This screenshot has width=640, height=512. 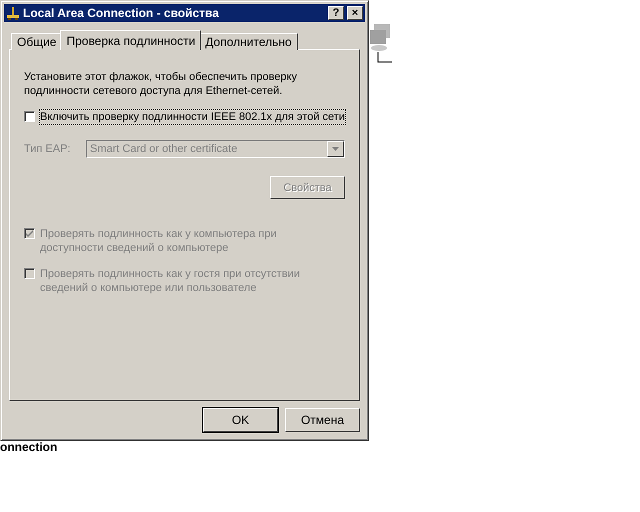 I want to click on help-button: ?, so click(x=336, y=13).